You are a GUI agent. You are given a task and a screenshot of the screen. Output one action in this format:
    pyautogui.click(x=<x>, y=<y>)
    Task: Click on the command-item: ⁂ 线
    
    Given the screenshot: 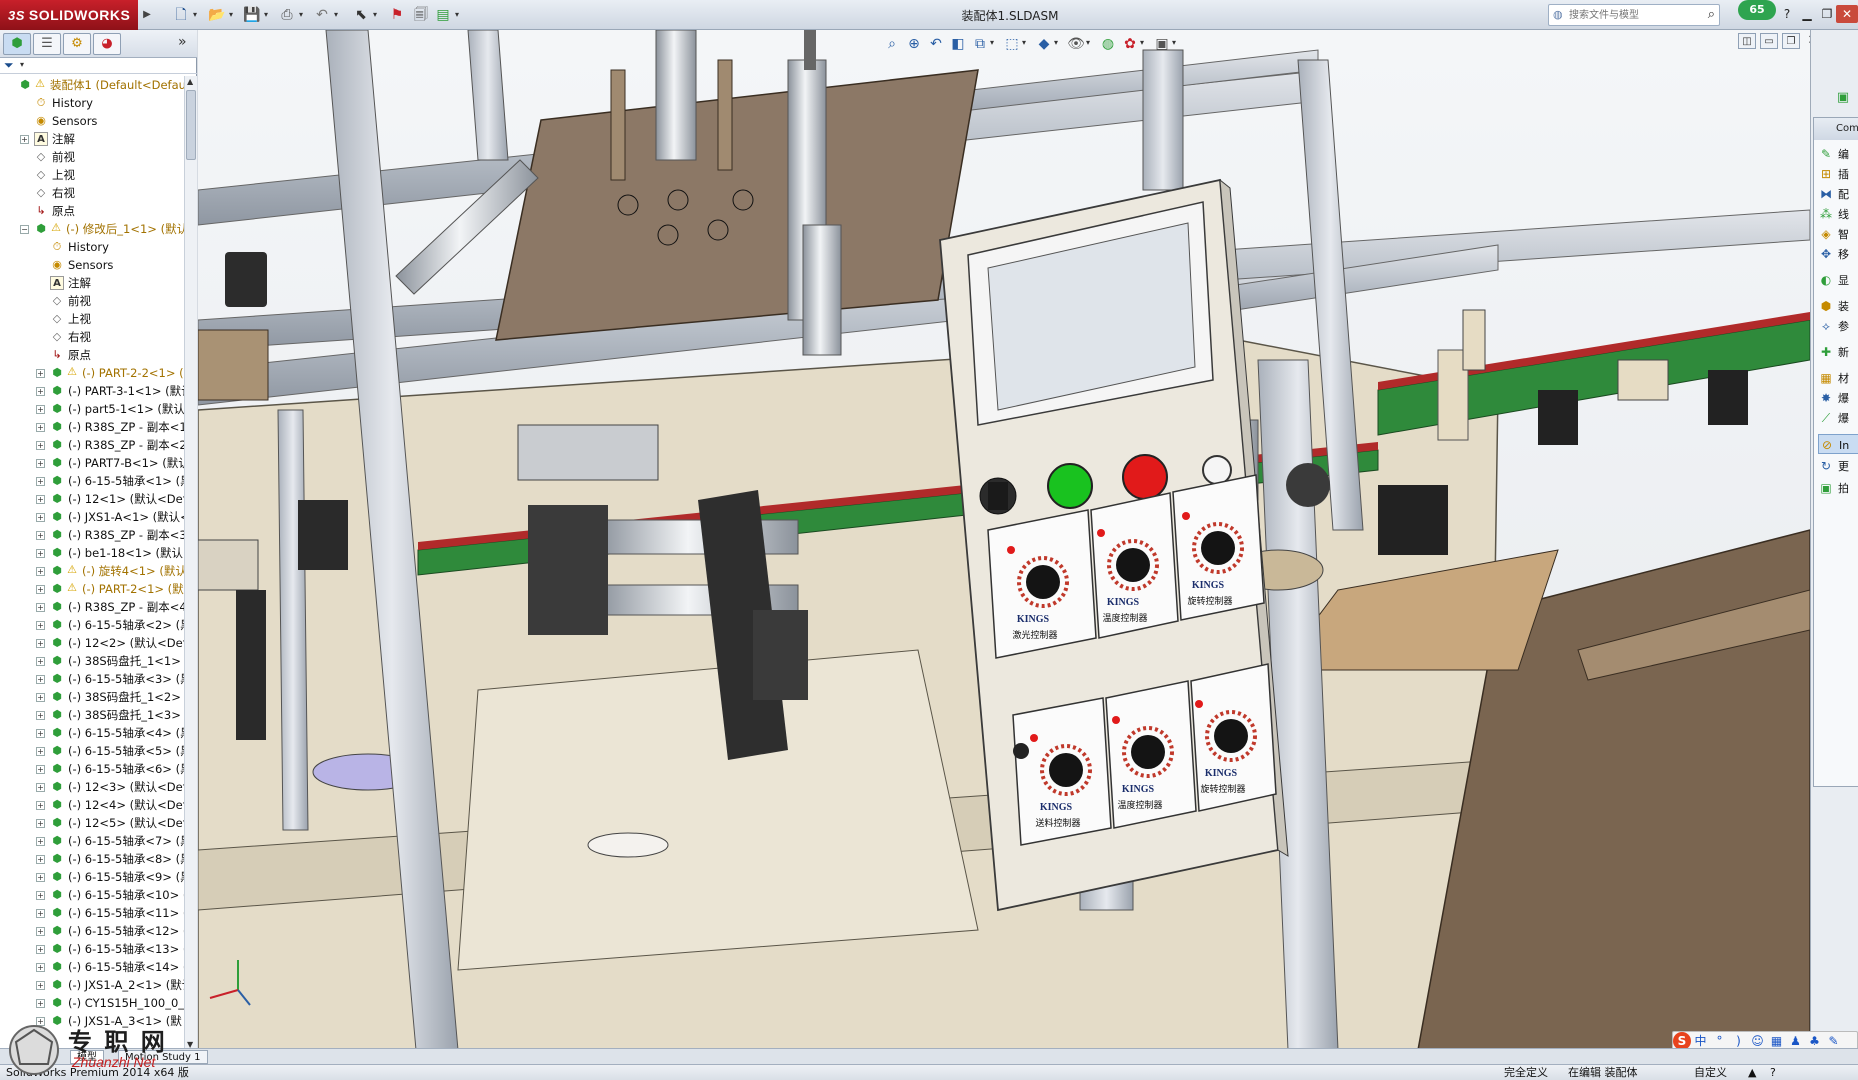 What is the action you would take?
    pyautogui.click(x=1838, y=214)
    